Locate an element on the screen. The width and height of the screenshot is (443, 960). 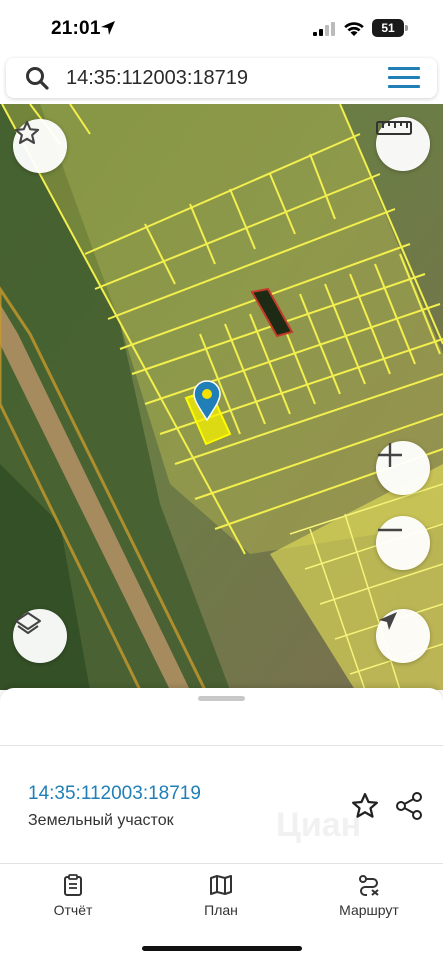
ruler-icon is located at coordinates (394, 128).